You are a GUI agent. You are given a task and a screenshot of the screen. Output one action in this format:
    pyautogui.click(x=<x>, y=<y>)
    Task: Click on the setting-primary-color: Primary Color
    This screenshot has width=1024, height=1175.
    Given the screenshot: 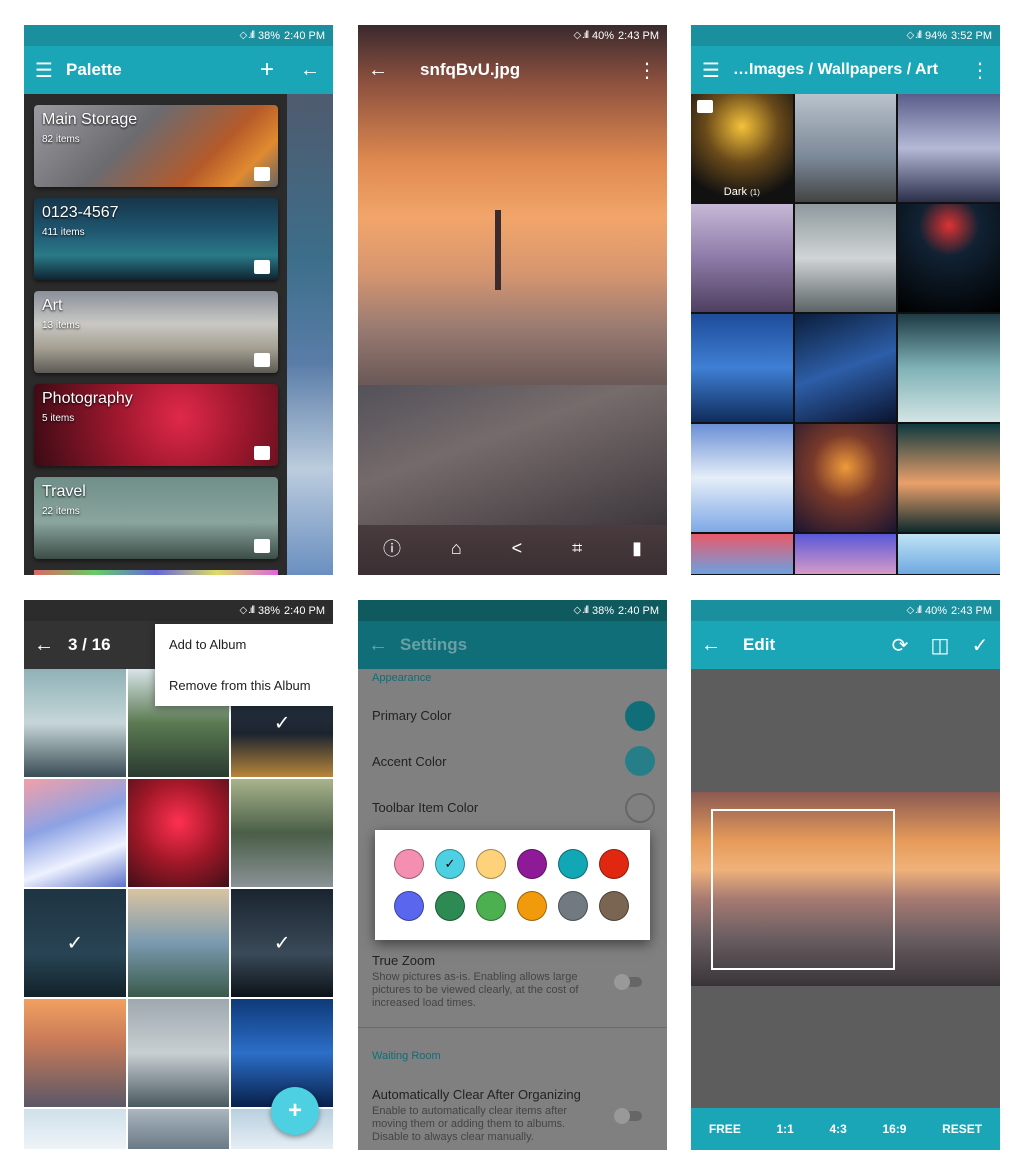 What is the action you would take?
    pyautogui.click(x=512, y=715)
    